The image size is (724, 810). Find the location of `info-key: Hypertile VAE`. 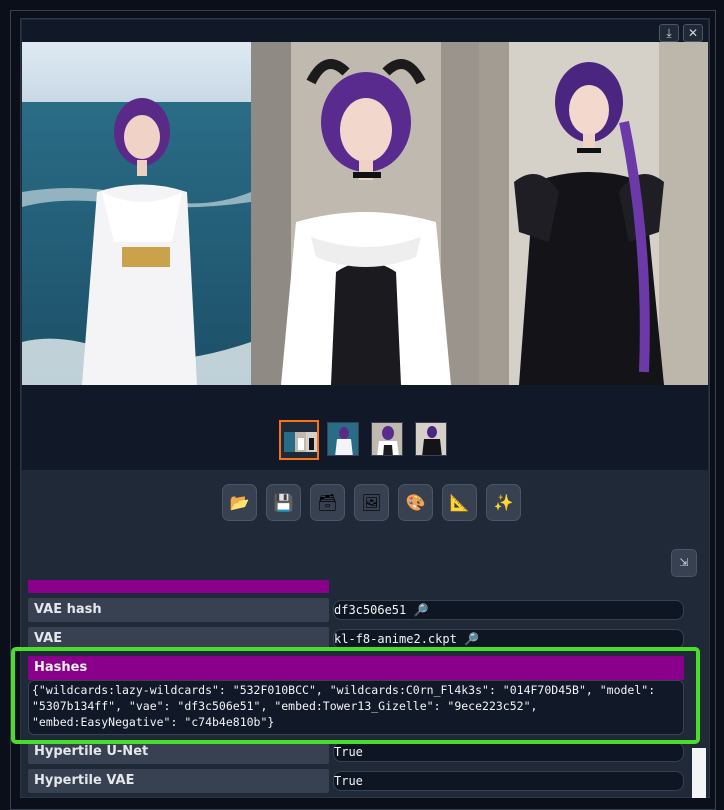

info-key: Hypertile VAE is located at coordinates (178, 781).